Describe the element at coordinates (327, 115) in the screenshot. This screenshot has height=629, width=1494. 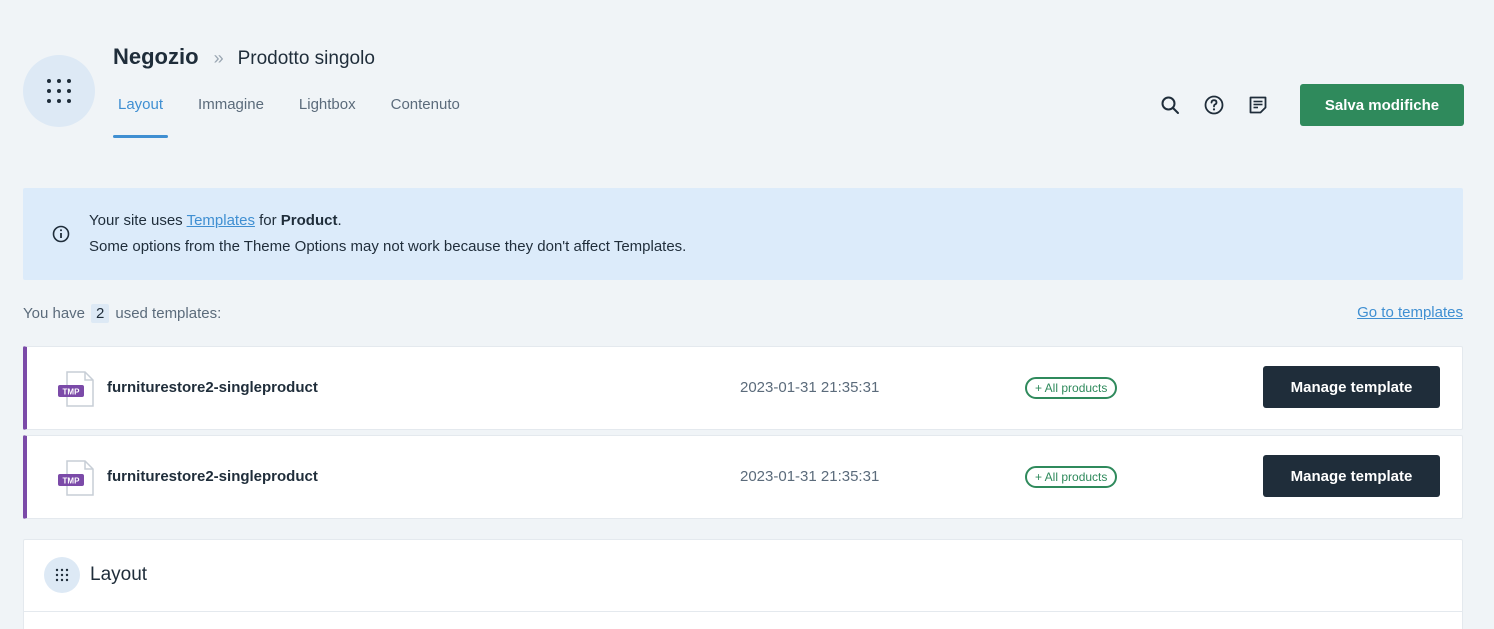
I see `tab-lightbox: Lightbox` at that location.